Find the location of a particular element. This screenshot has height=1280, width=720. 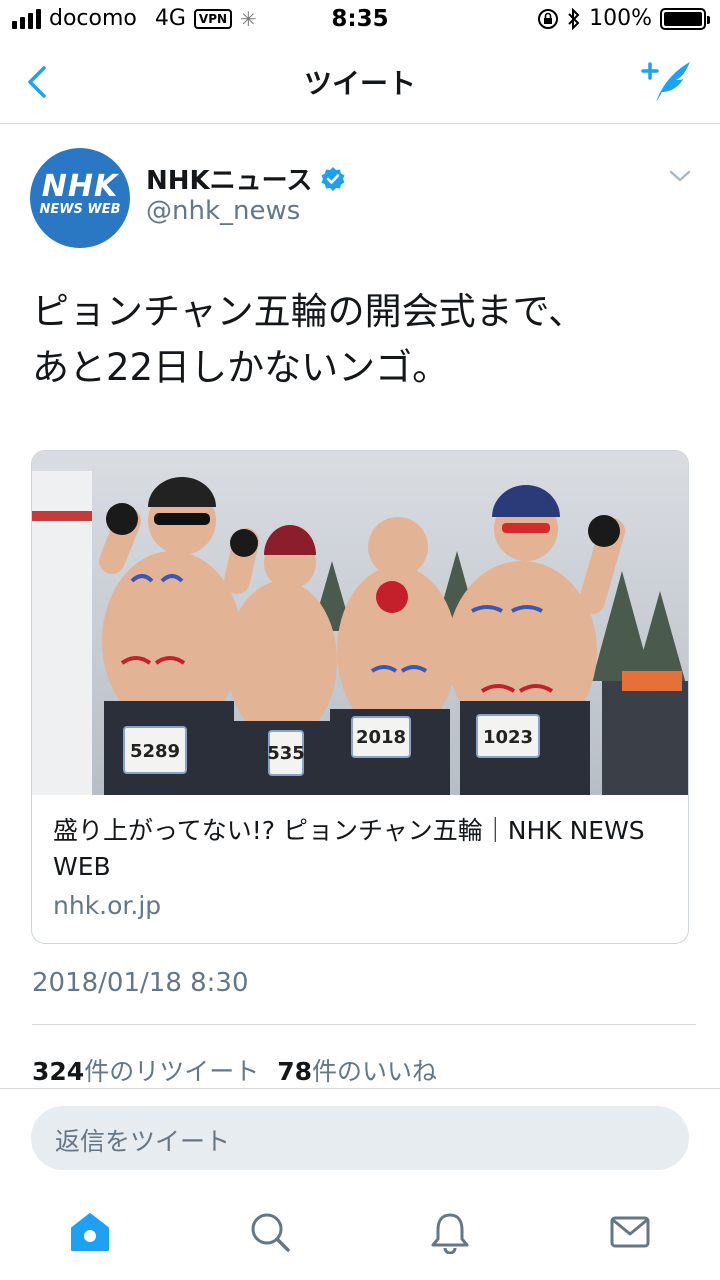

search-icon is located at coordinates (270, 1232).